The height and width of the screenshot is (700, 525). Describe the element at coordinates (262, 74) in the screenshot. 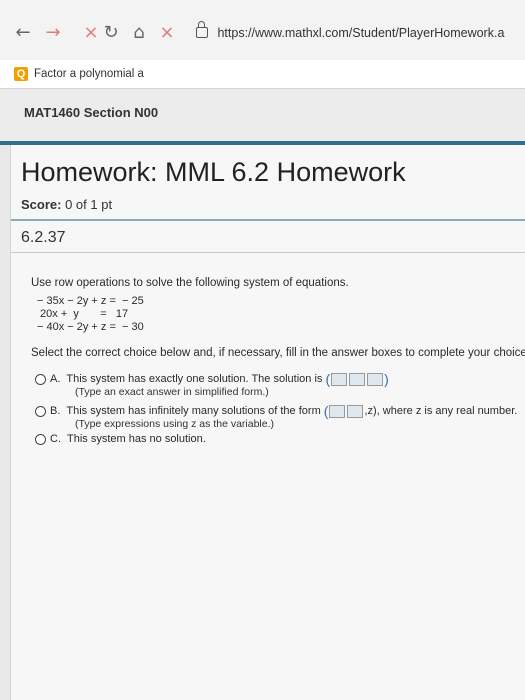

I see `search-bar: Q Factor a polynomial a` at that location.